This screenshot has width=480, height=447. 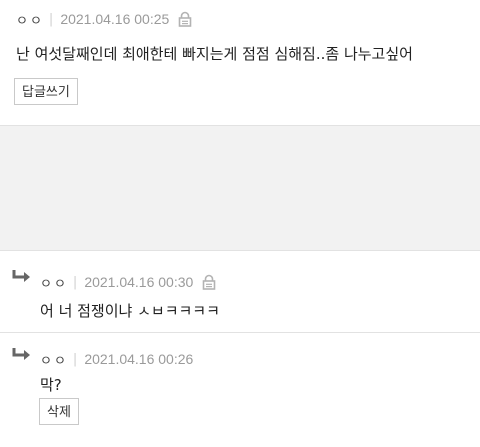 What do you see at coordinates (46, 91) in the screenshot?
I see `reply-button: 답글쓰기` at bounding box center [46, 91].